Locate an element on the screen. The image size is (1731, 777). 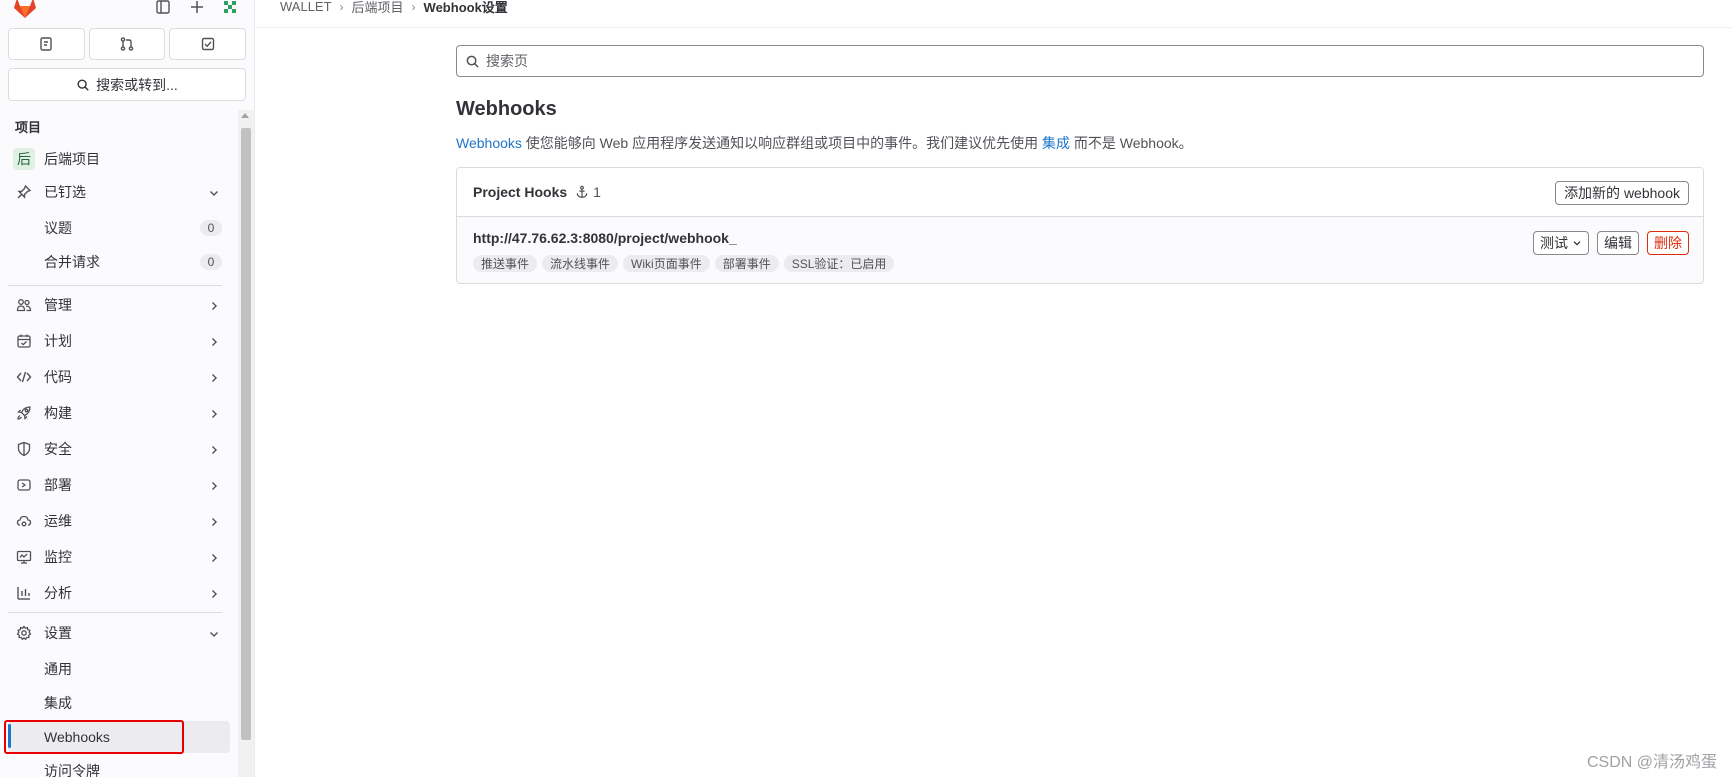
sidebar-item-monitor: 监控 is located at coordinates (119, 557).